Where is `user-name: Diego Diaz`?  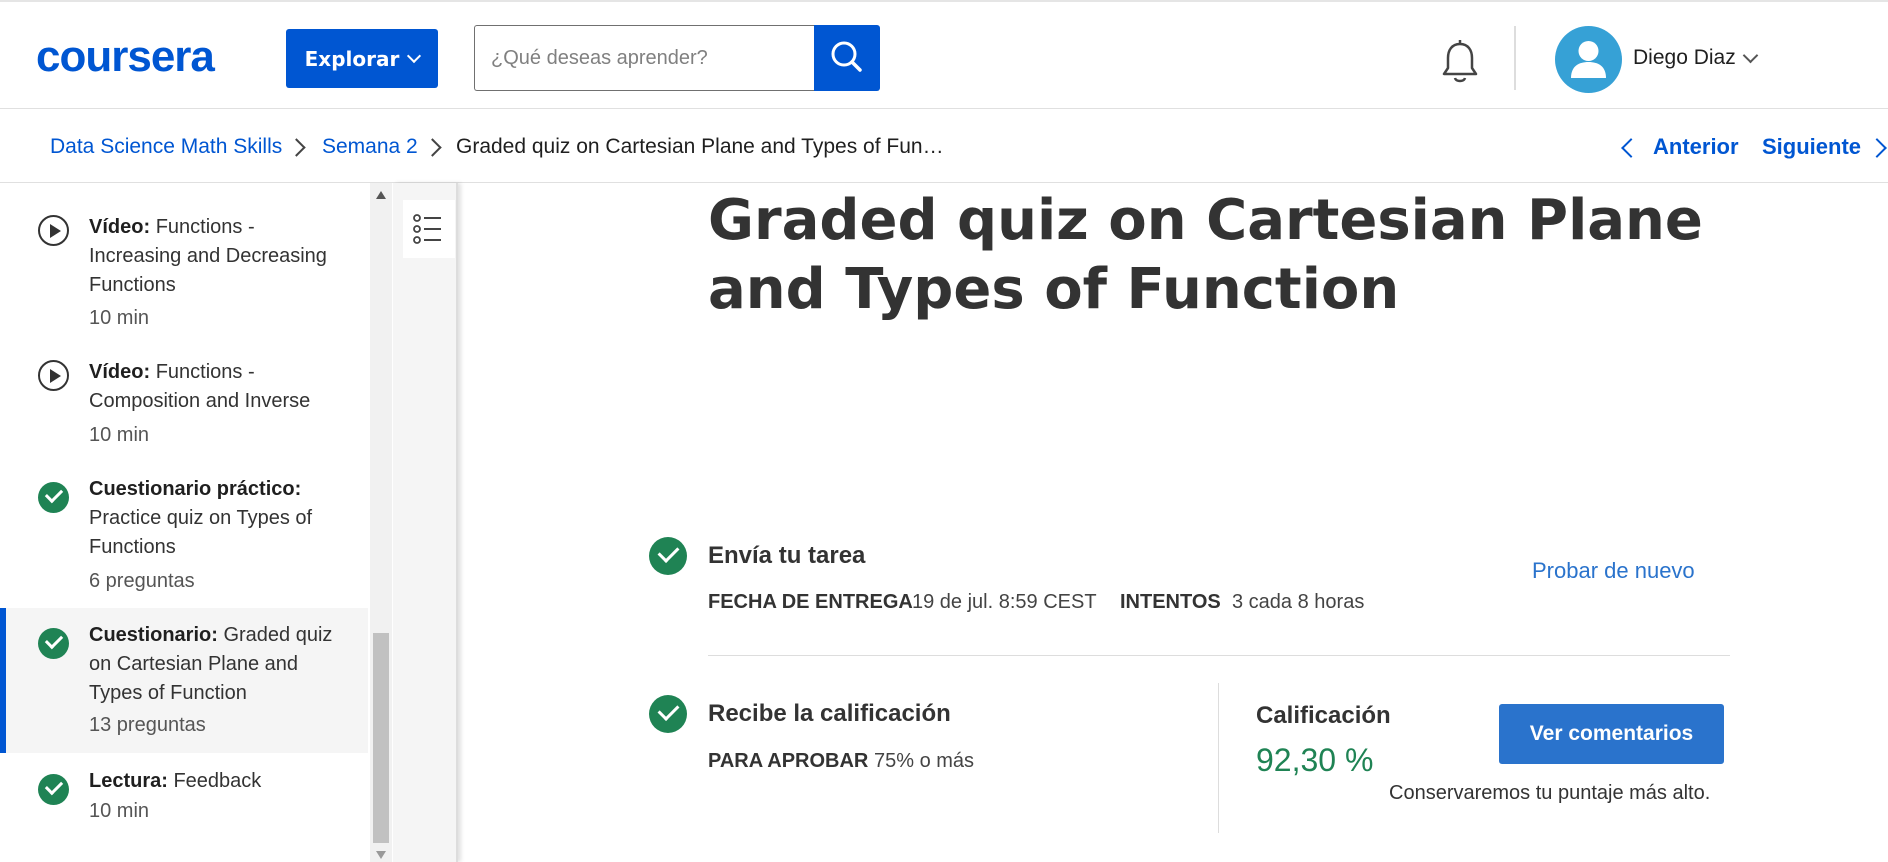 user-name: Diego Diaz is located at coordinates (1684, 58).